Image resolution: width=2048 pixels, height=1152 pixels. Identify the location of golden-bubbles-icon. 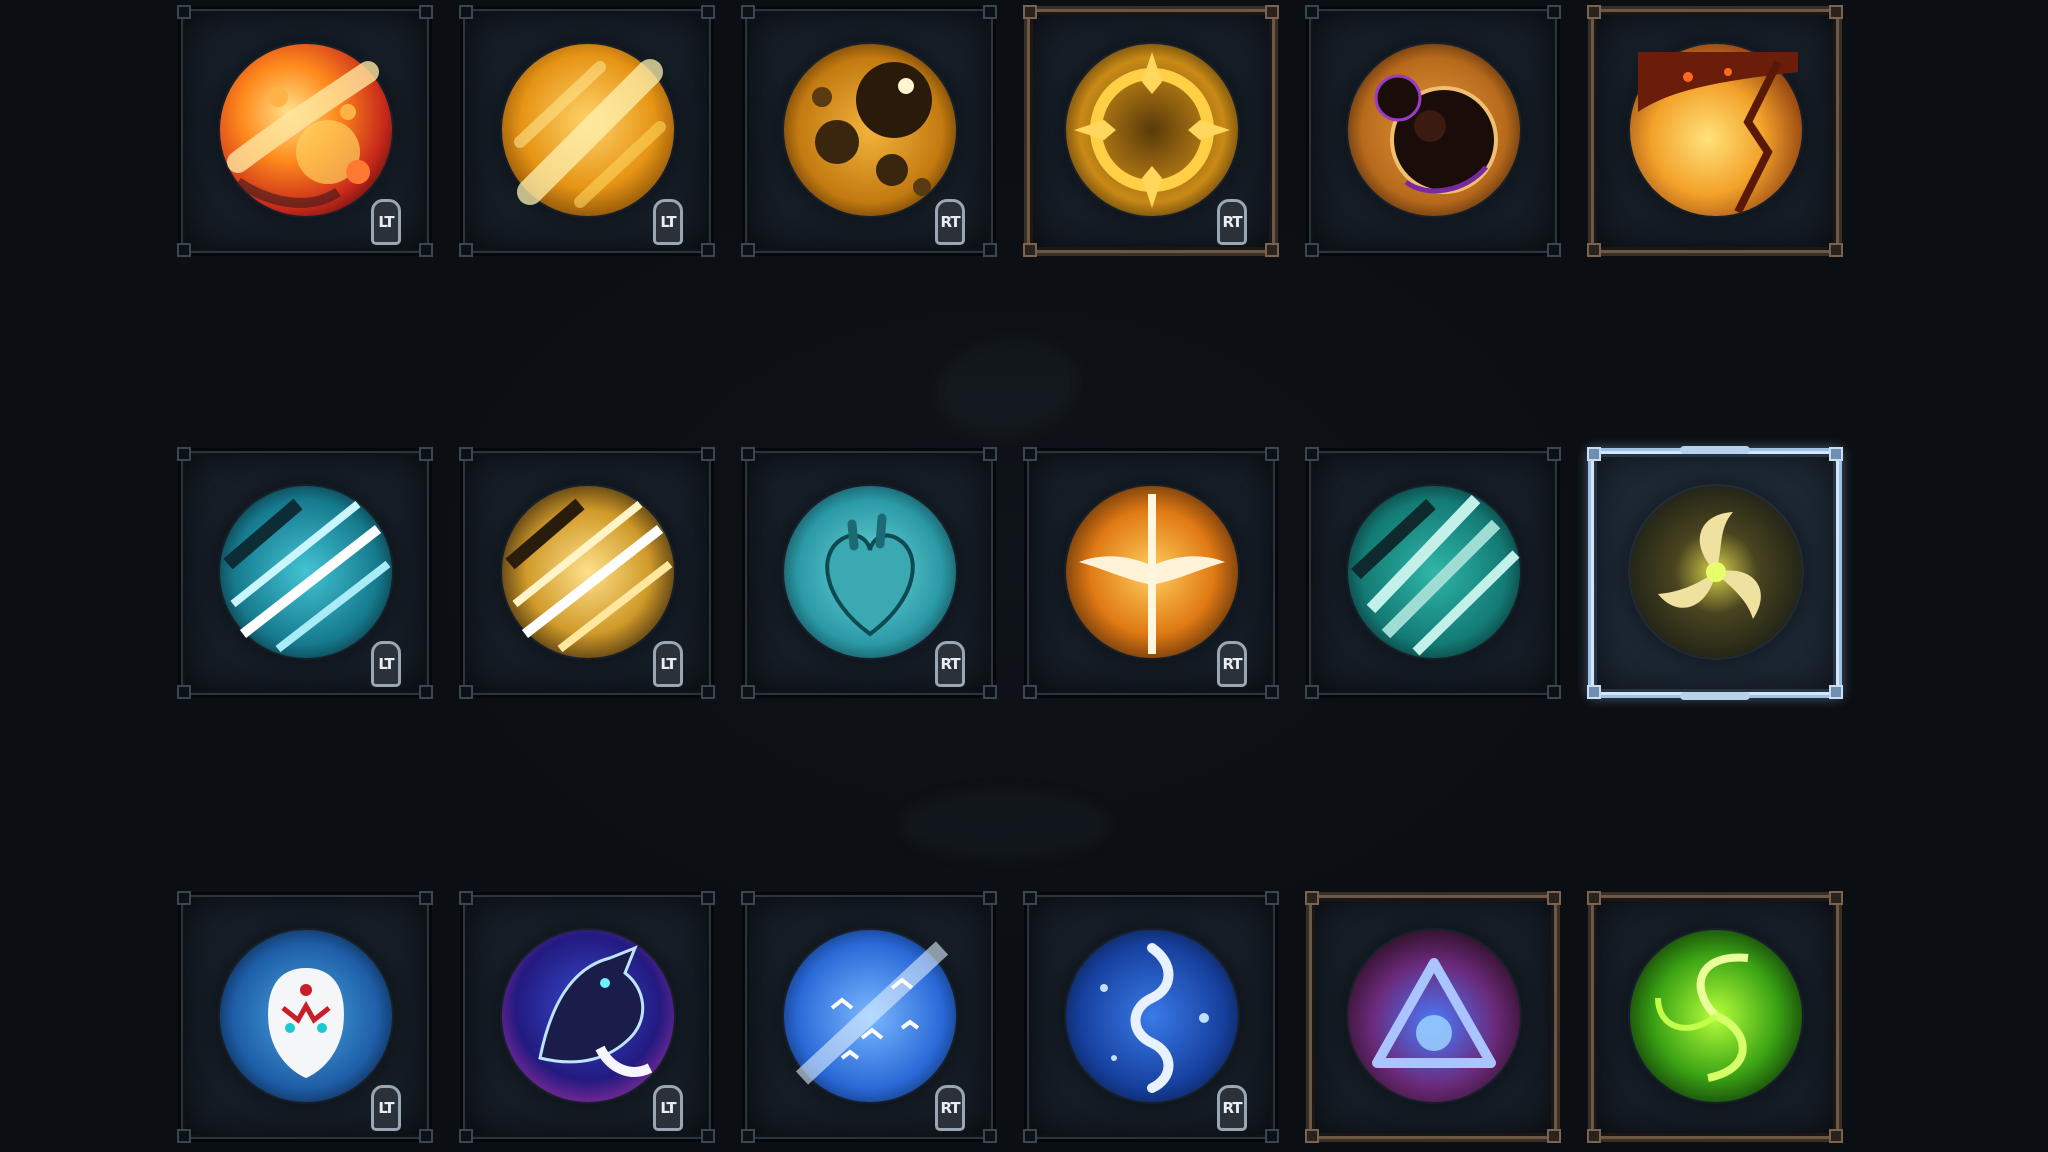
(870, 130).